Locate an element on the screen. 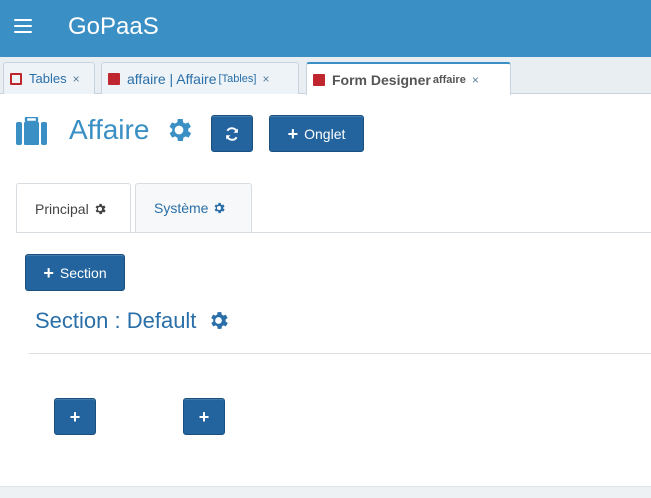  tab-label: Tables is located at coordinates (48, 78).